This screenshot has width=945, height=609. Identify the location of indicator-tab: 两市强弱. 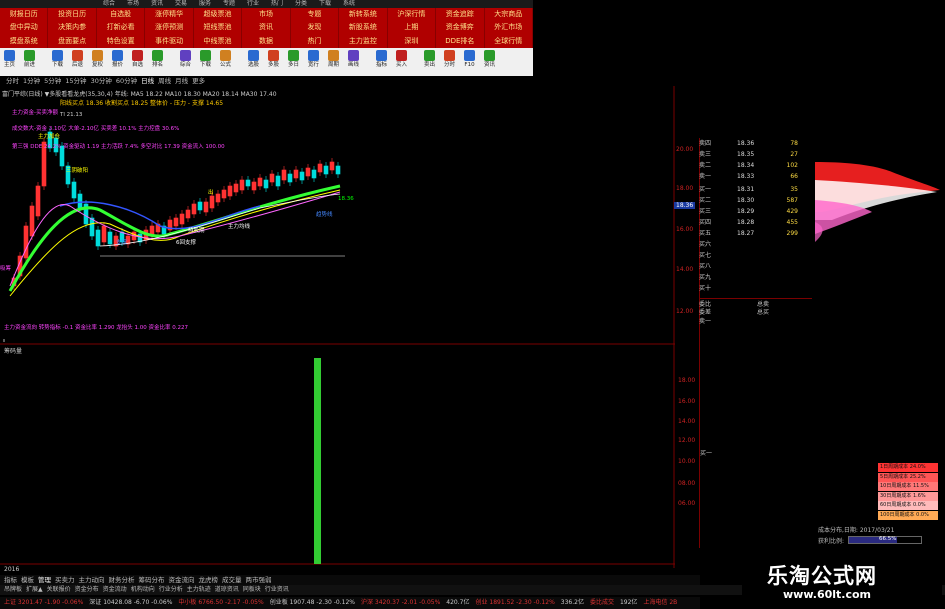
(259, 580).